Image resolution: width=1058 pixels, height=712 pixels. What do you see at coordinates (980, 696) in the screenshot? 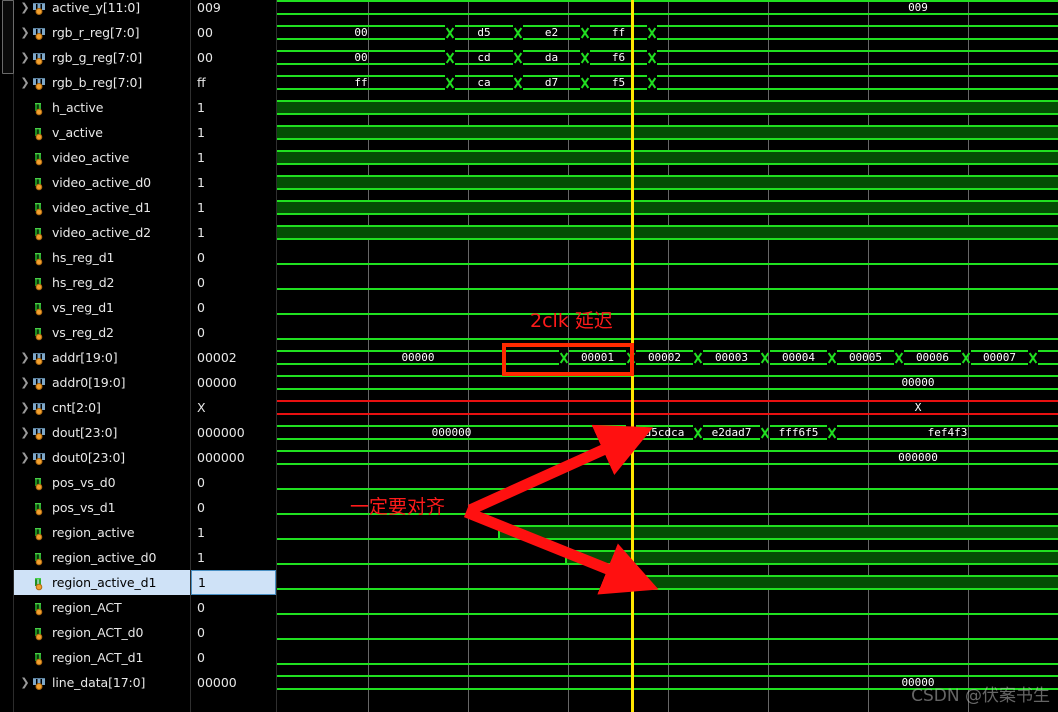
I see `watermark: CSDN @伏案书生` at bounding box center [980, 696].